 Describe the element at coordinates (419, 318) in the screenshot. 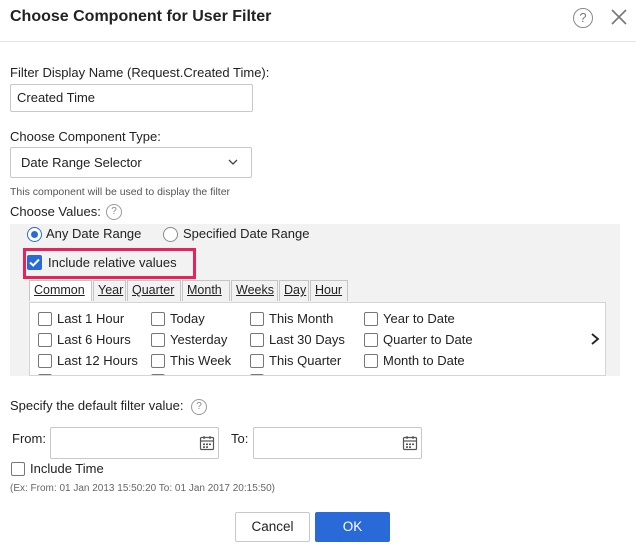

I see `option-label: Year to Date` at that location.